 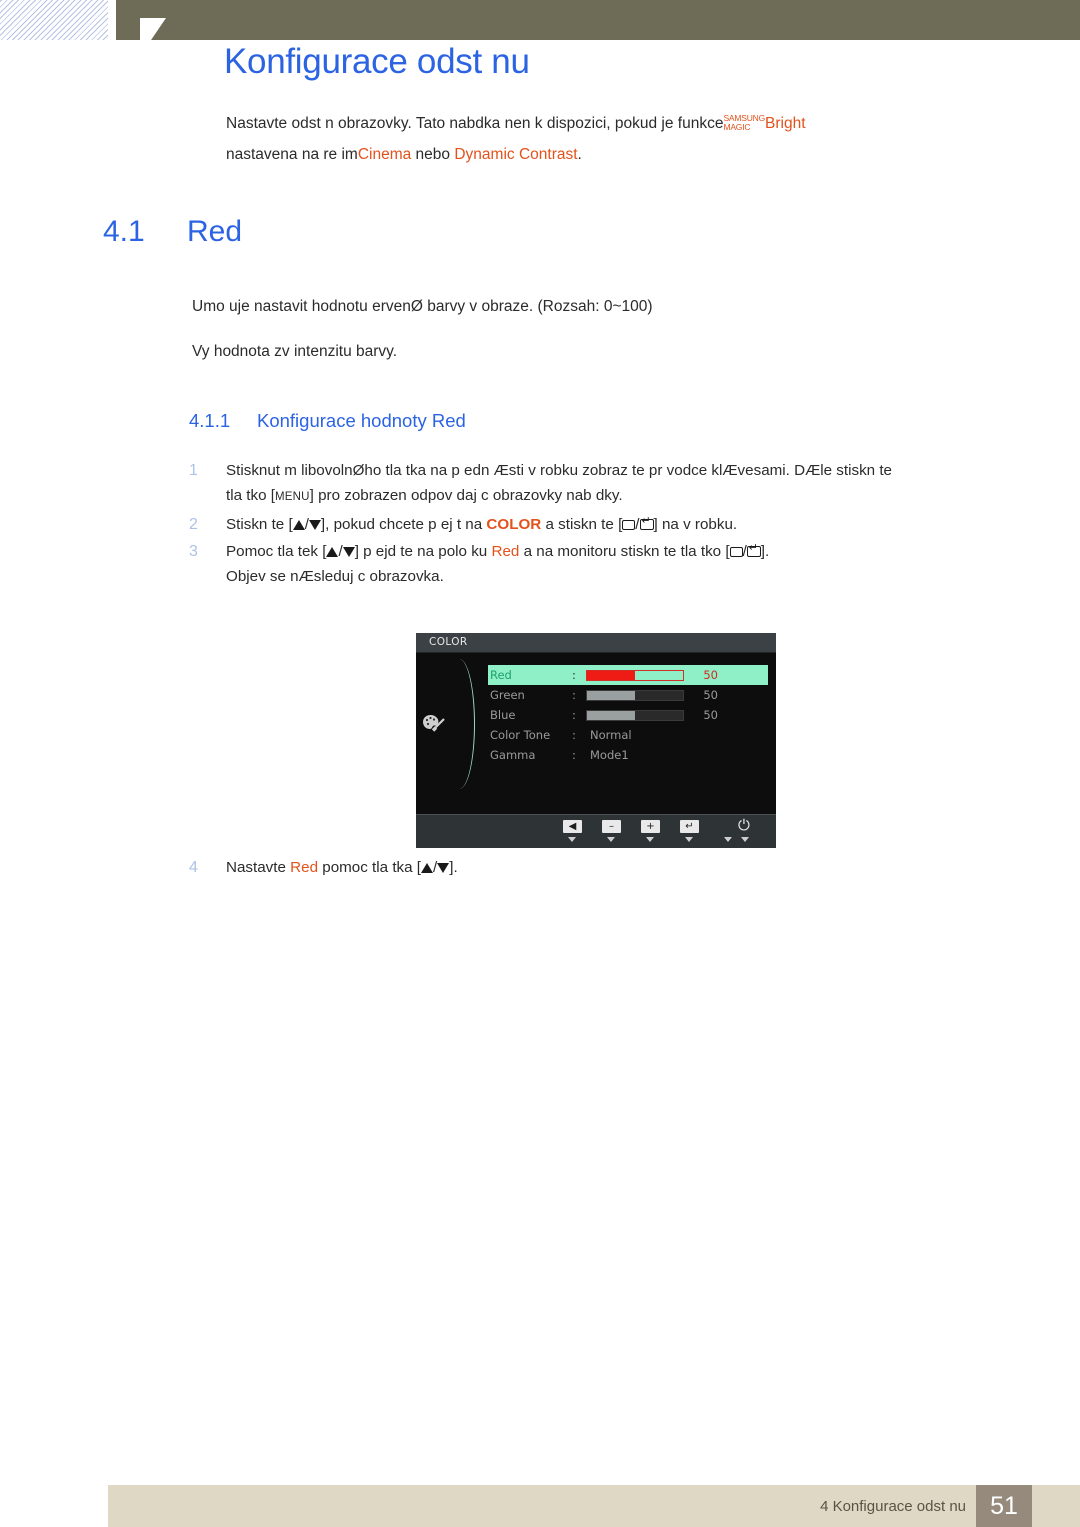 What do you see at coordinates (292, 497) in the screenshot?
I see `menu-key-label: MENU` at bounding box center [292, 497].